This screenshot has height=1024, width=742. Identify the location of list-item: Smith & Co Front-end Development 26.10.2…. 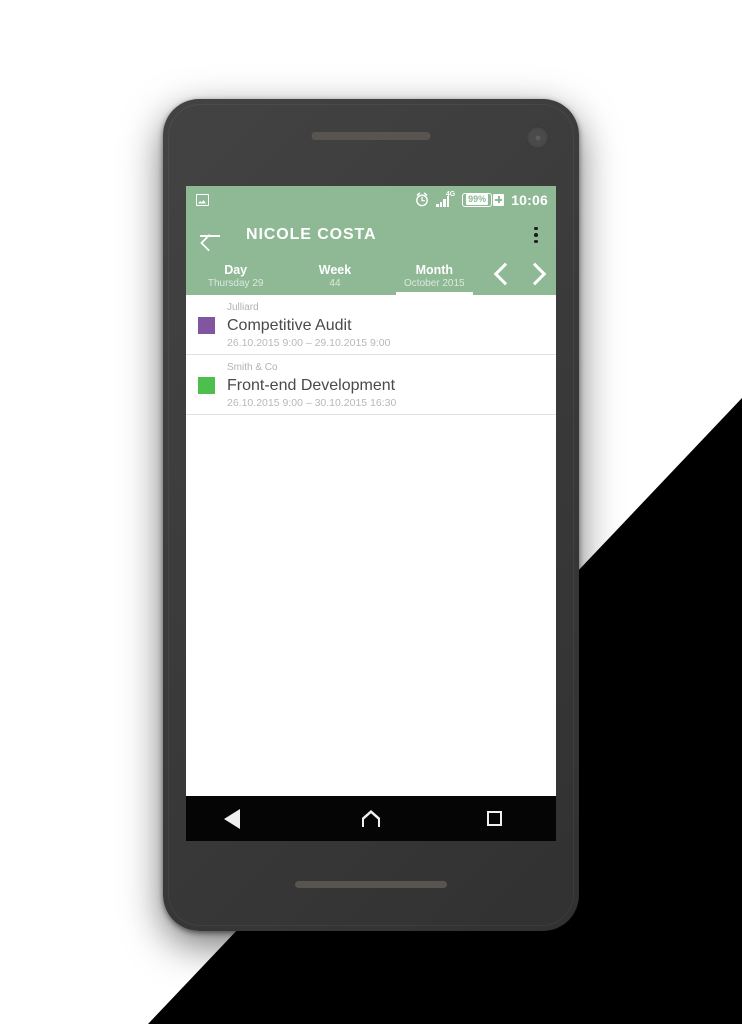
(371, 385).